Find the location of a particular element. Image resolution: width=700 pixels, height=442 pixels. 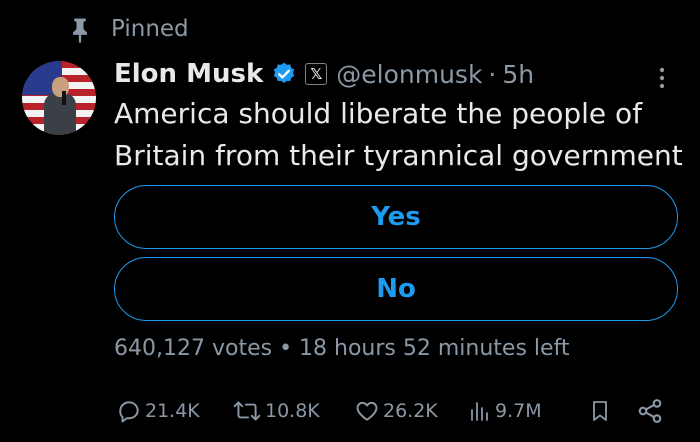

reply-button: 21.4K is located at coordinates (158, 411).